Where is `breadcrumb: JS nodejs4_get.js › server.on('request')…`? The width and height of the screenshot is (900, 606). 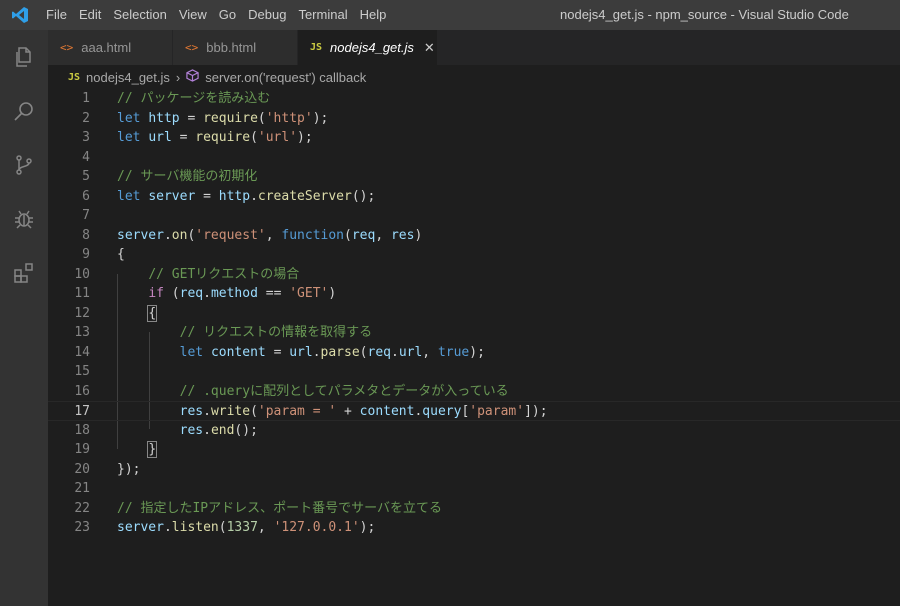
breadcrumb: JS nodejs4_get.js › server.on('request')… is located at coordinates (474, 77).